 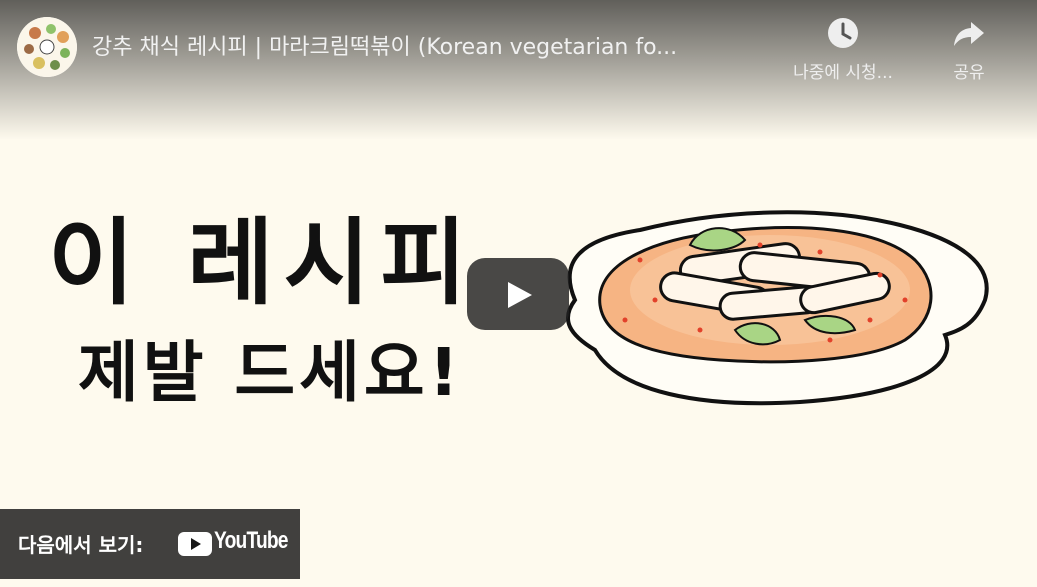 I want to click on play-icon, so click(x=520, y=295).